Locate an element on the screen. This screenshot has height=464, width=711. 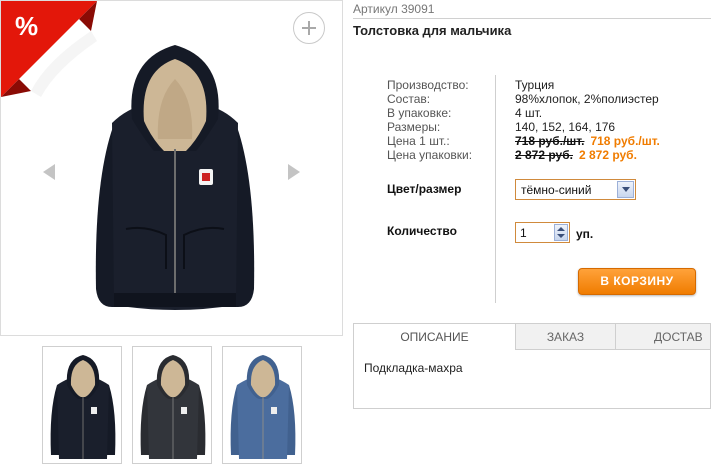
prev-image-arrow-icon is located at coordinates (49, 172).